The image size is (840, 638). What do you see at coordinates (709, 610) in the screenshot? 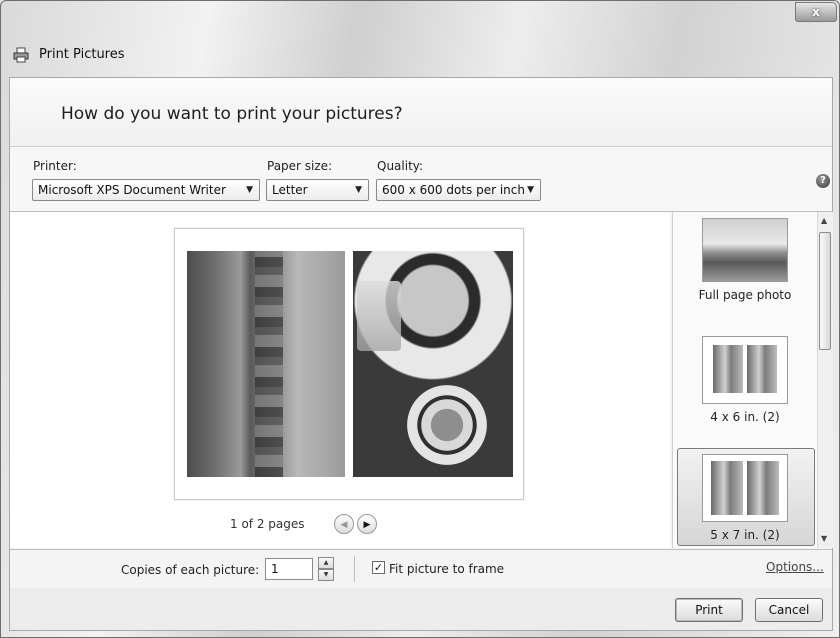
I see `print-button: Print` at bounding box center [709, 610].